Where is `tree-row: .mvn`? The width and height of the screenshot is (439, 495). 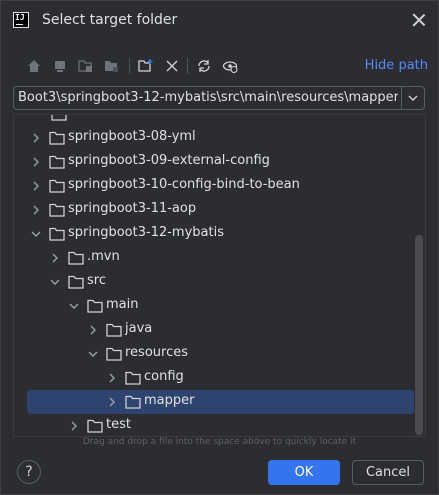
tree-row: .mvn is located at coordinates (214, 258).